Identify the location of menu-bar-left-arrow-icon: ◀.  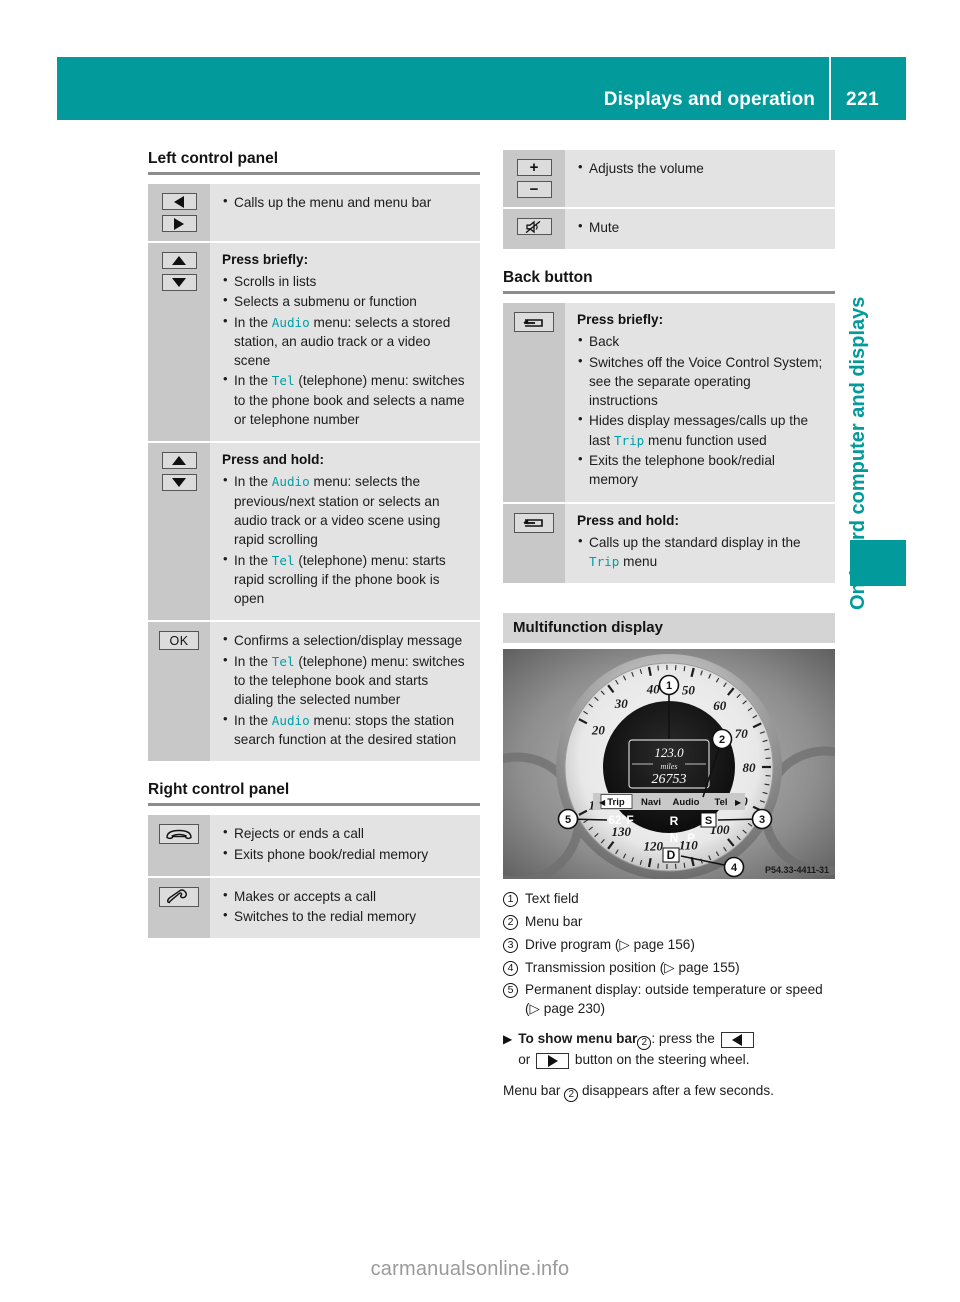
(602, 802).